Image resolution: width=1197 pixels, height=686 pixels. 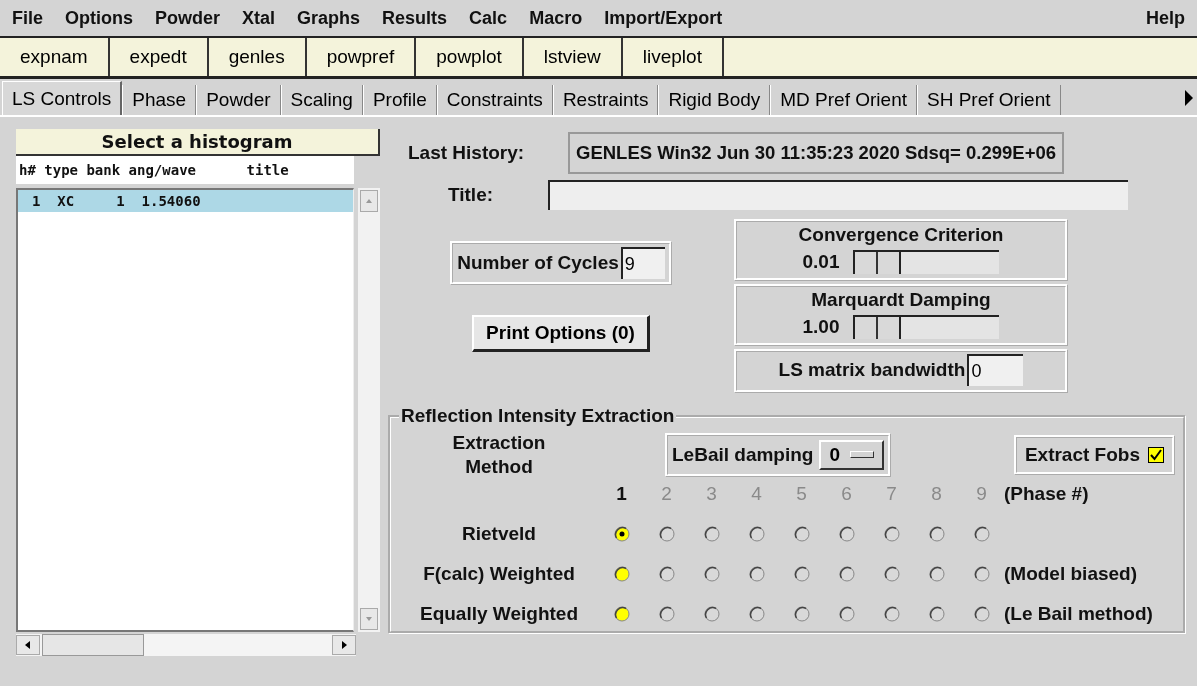 I want to click on tab: Powder, so click(x=238, y=100).